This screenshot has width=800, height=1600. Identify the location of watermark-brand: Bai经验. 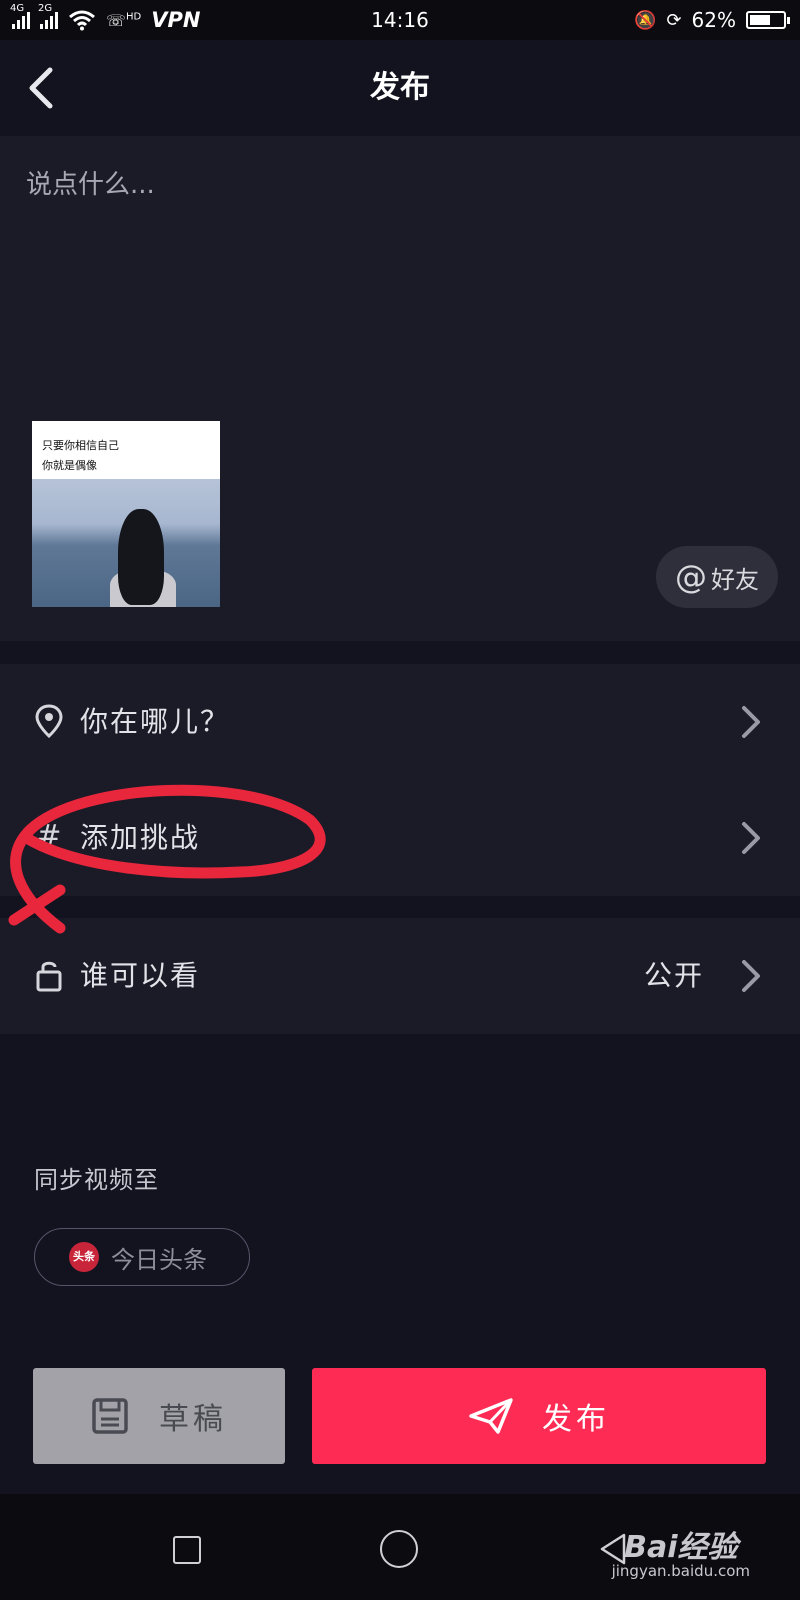
(681, 1547).